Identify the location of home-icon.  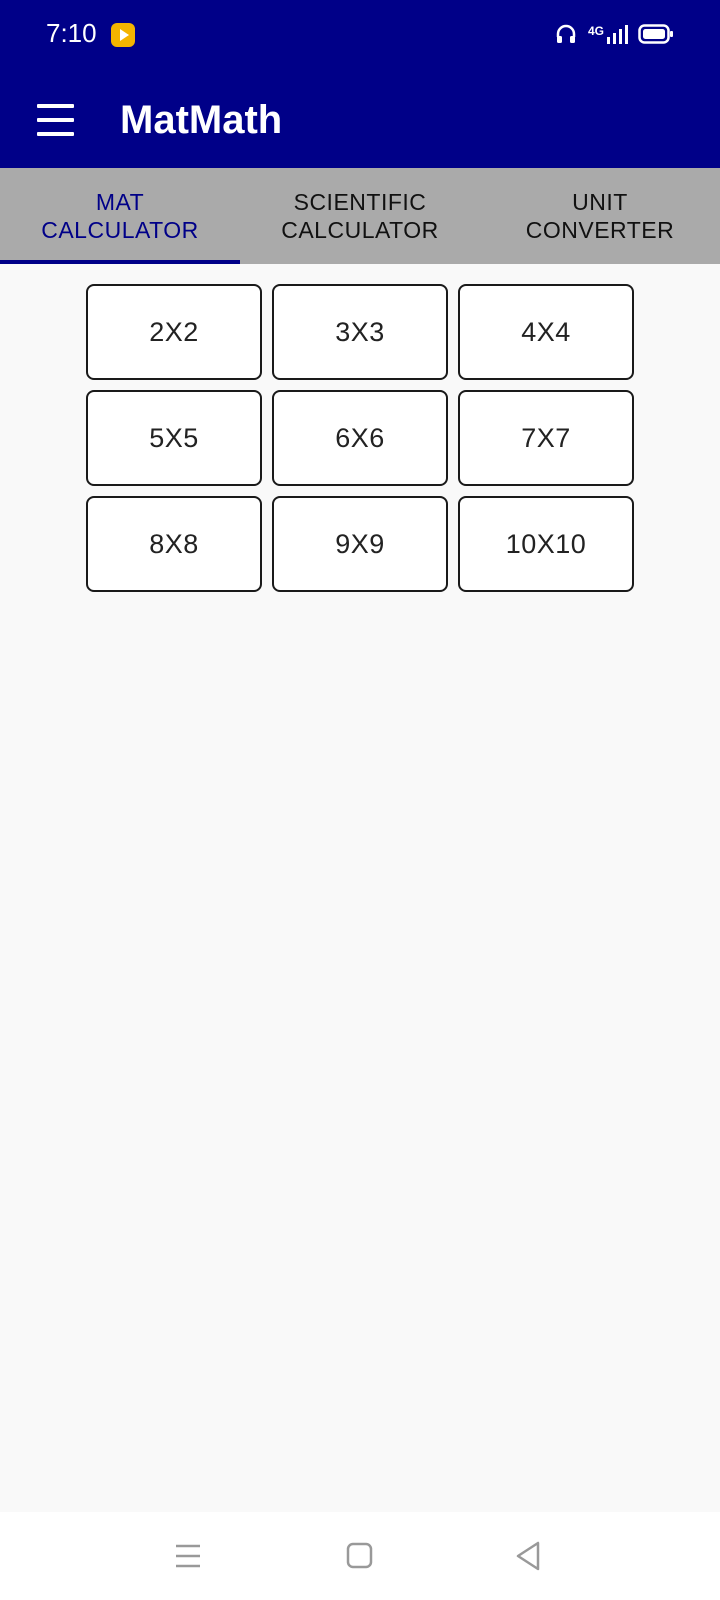
(360, 1556).